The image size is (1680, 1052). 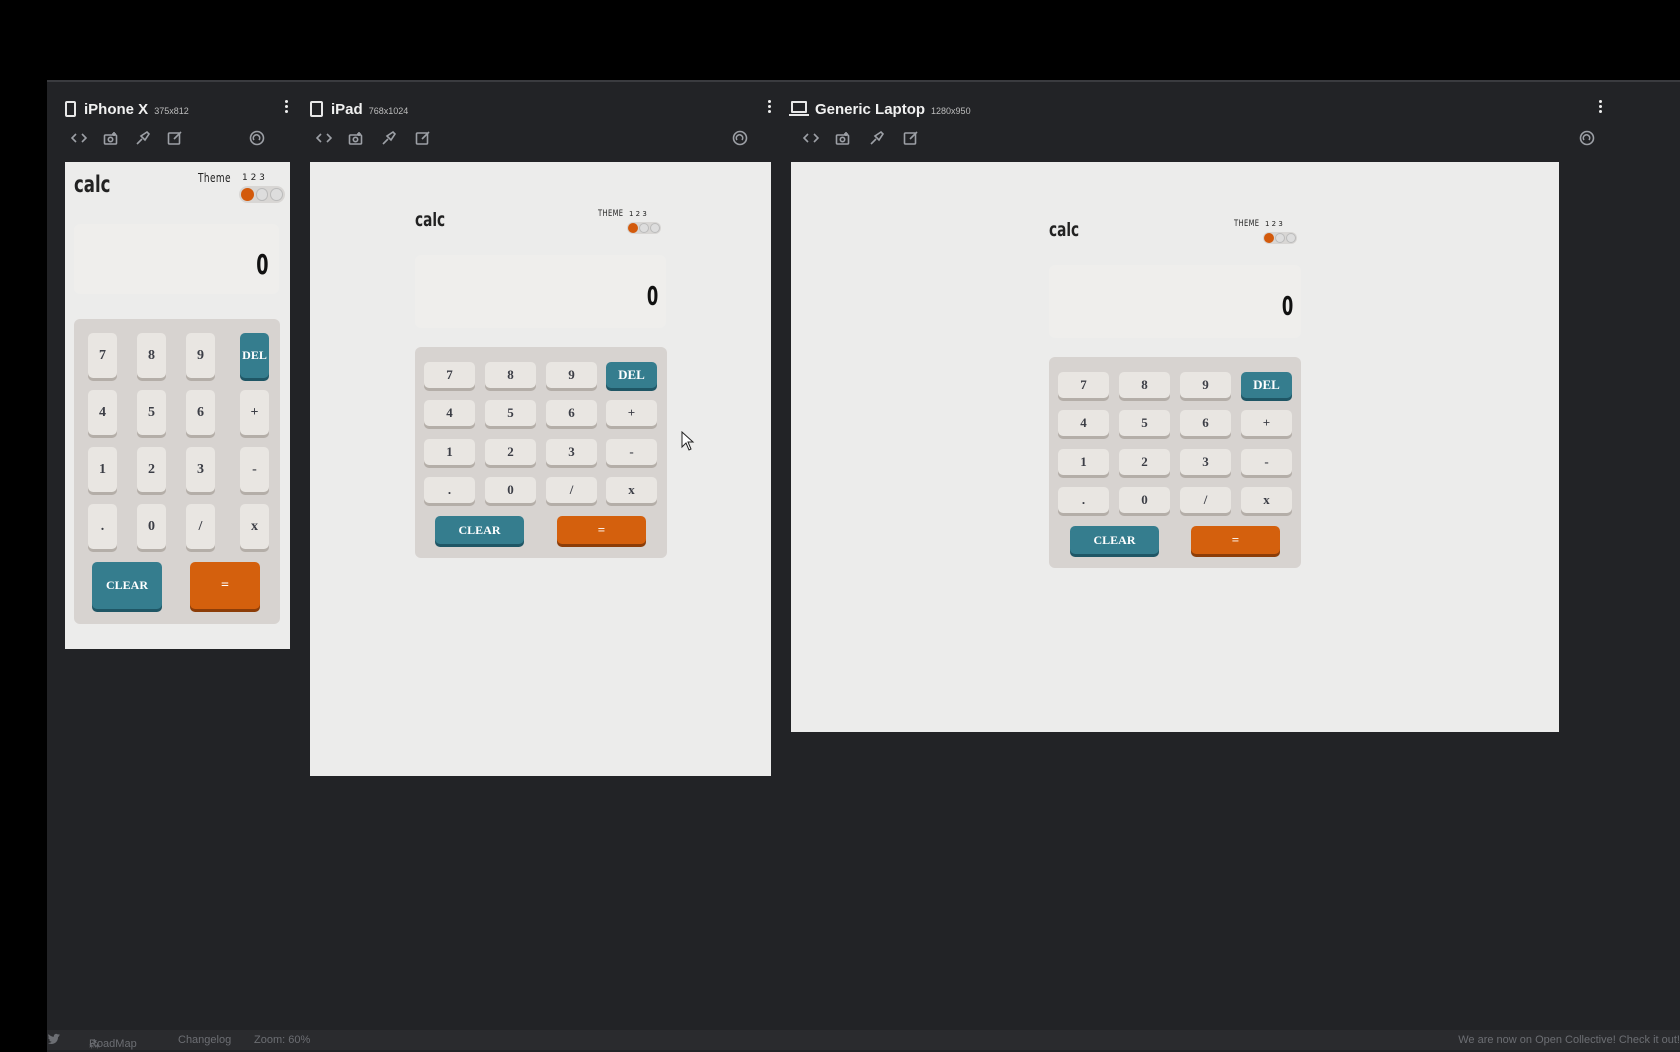 What do you see at coordinates (204, 1040) in the screenshot?
I see `changelog-link: Changelog` at bounding box center [204, 1040].